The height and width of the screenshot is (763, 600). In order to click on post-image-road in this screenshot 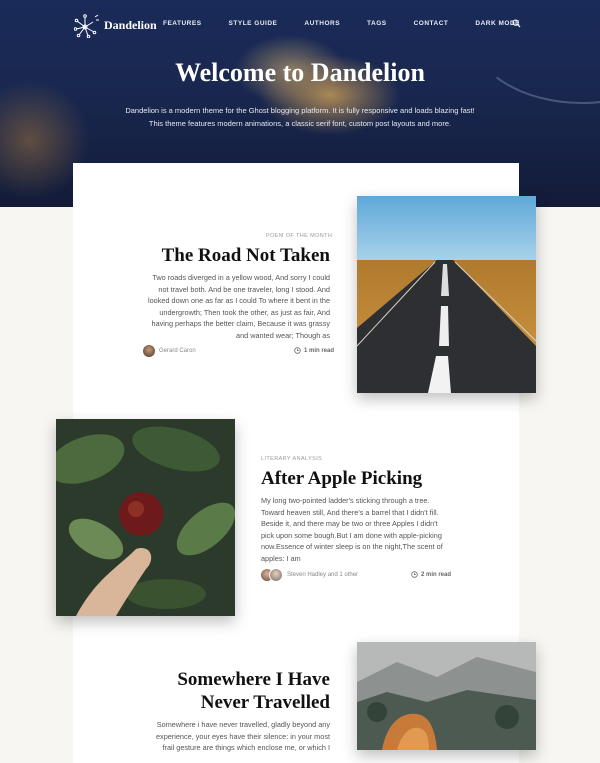, I will do `click(446, 294)`.